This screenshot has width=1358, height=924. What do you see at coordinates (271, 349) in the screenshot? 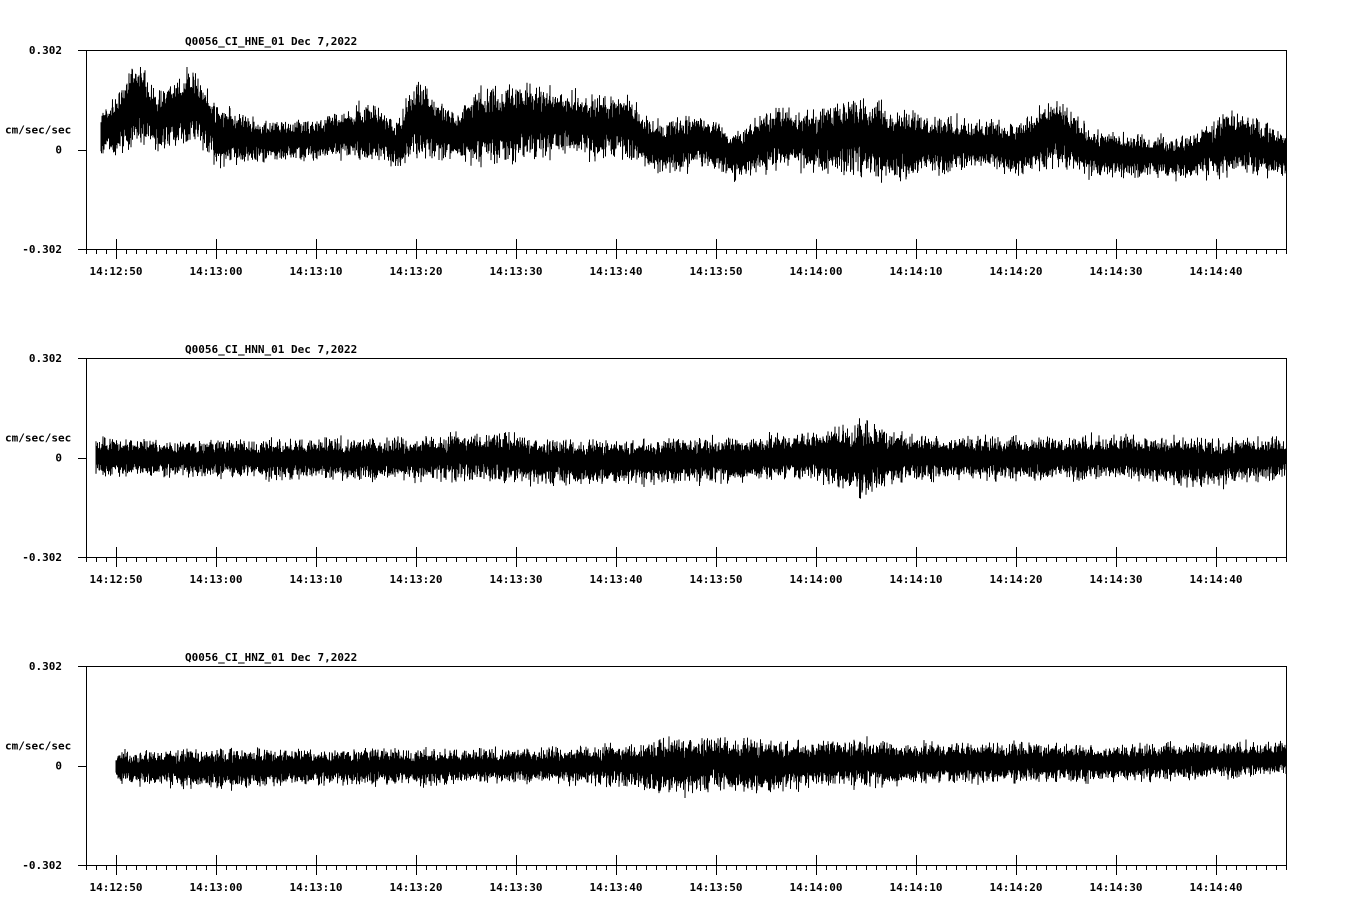
I see `panel-title: Q0056_CI_HNN_01 Dec 7,2022` at bounding box center [271, 349].